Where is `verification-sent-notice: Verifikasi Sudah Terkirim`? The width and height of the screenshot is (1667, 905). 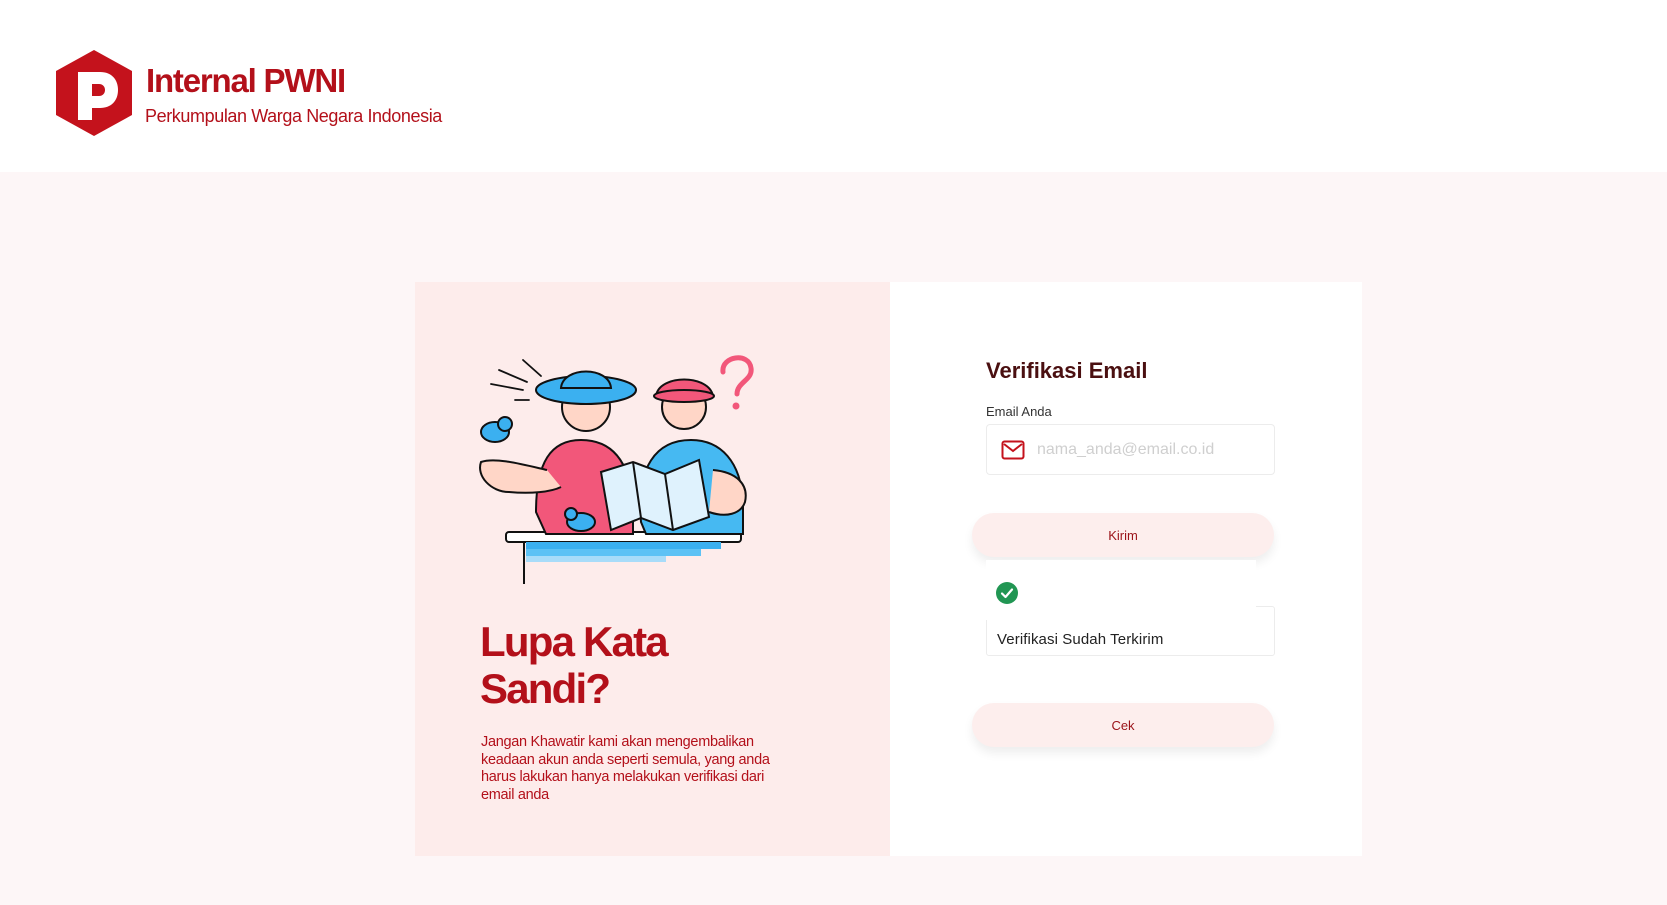
verification-sent-notice: Verifikasi Sudah Terkirim is located at coordinates (1130, 608).